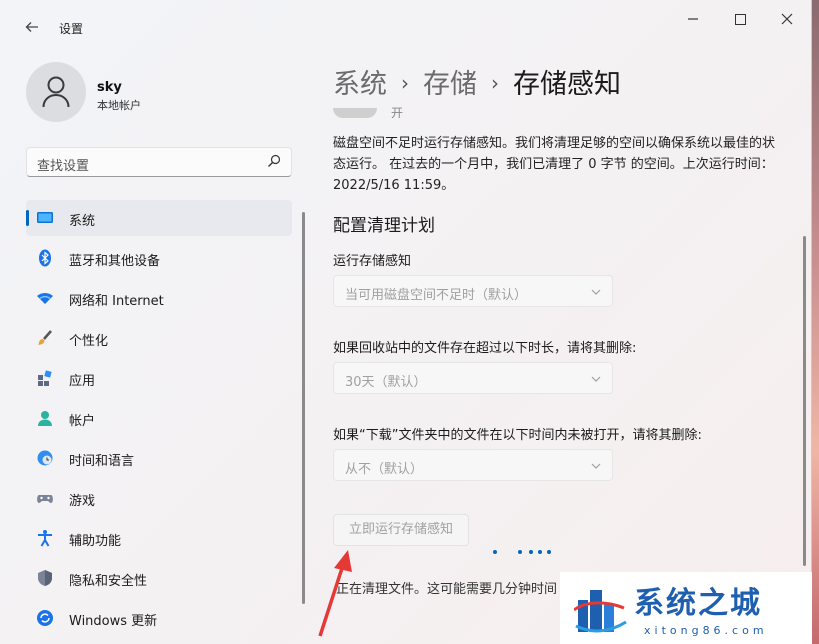  I want to click on sidebar-scrollbar, so click(303, 408).